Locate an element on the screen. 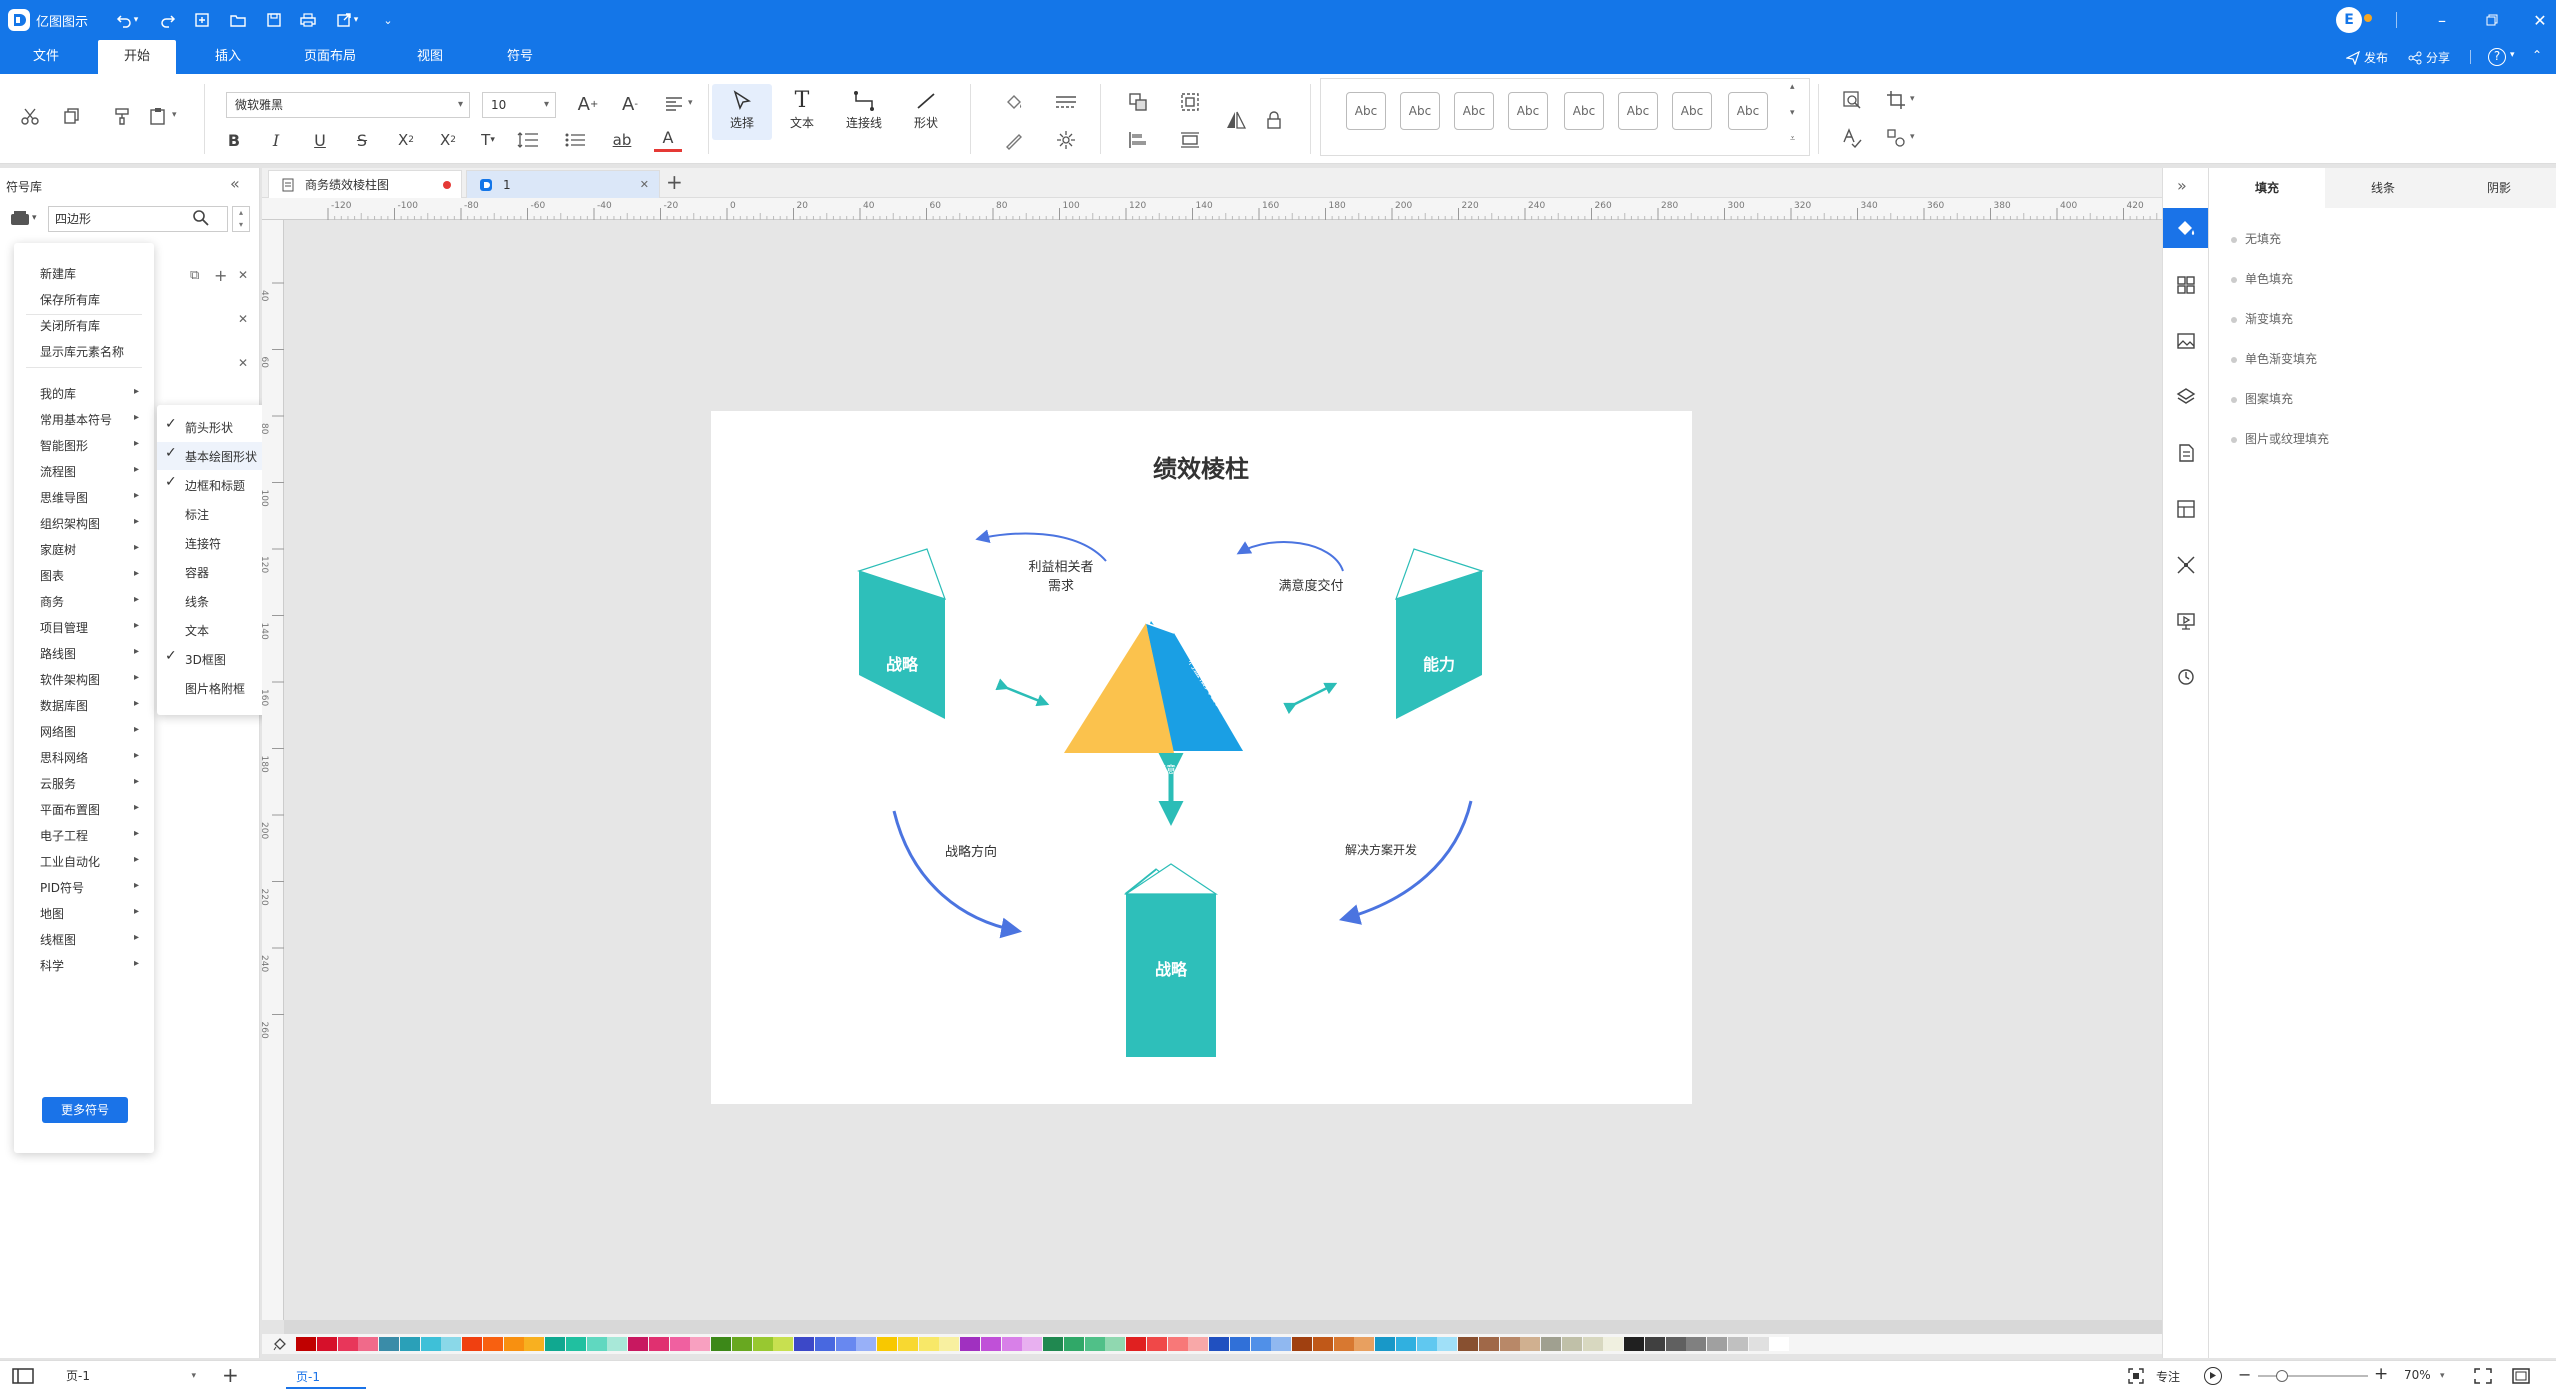 This screenshot has width=2556, height=1390. help-icon: ? is located at coordinates (2497, 57).